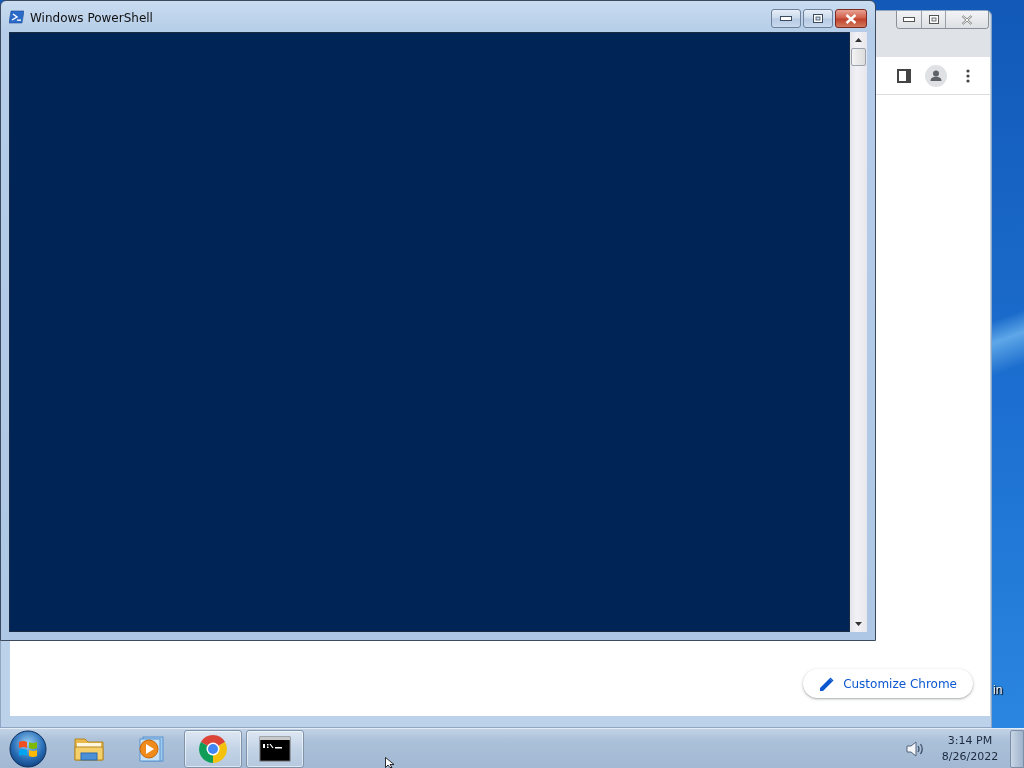  I want to click on pencil-icon, so click(827, 683).